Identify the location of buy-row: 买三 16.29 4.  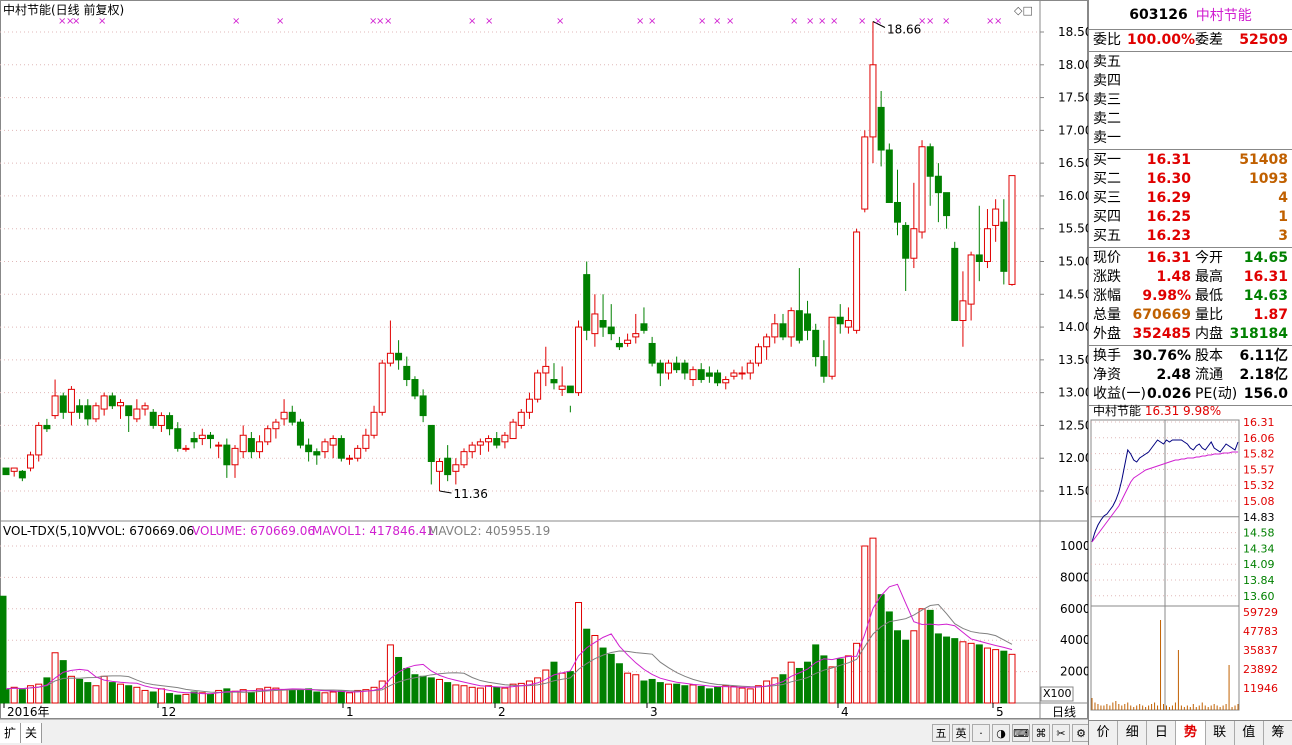
(1190, 198).